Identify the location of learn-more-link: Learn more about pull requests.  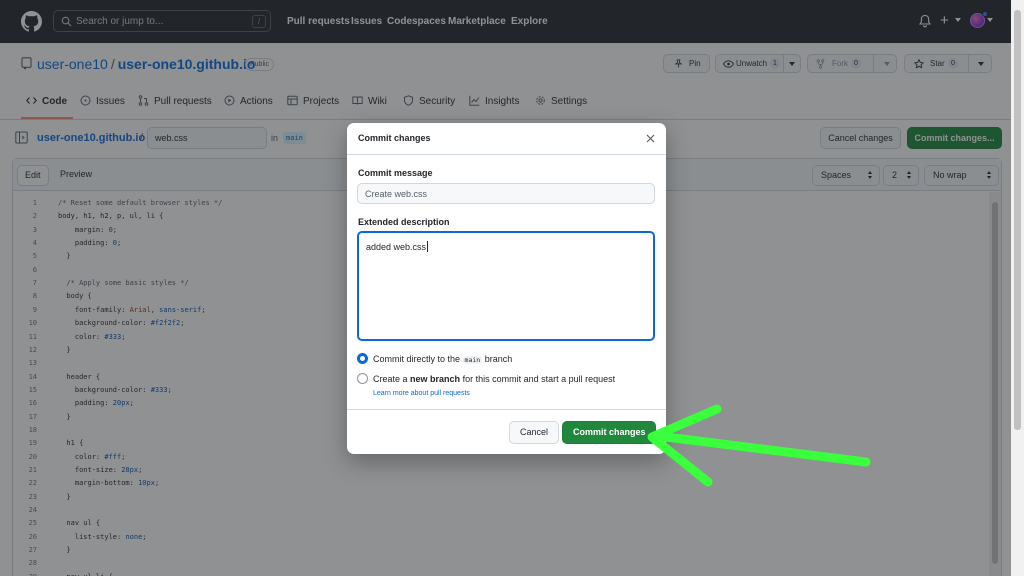
(421, 393).